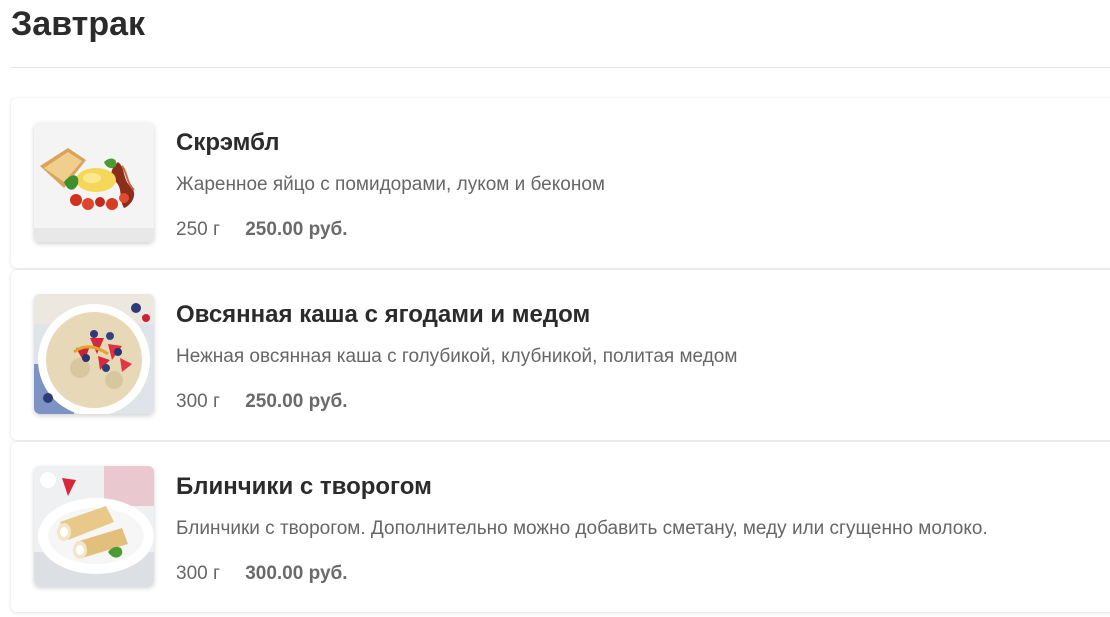 The image size is (1110, 617). I want to click on dish-meta: 300 г 250.00 руб., so click(262, 402).